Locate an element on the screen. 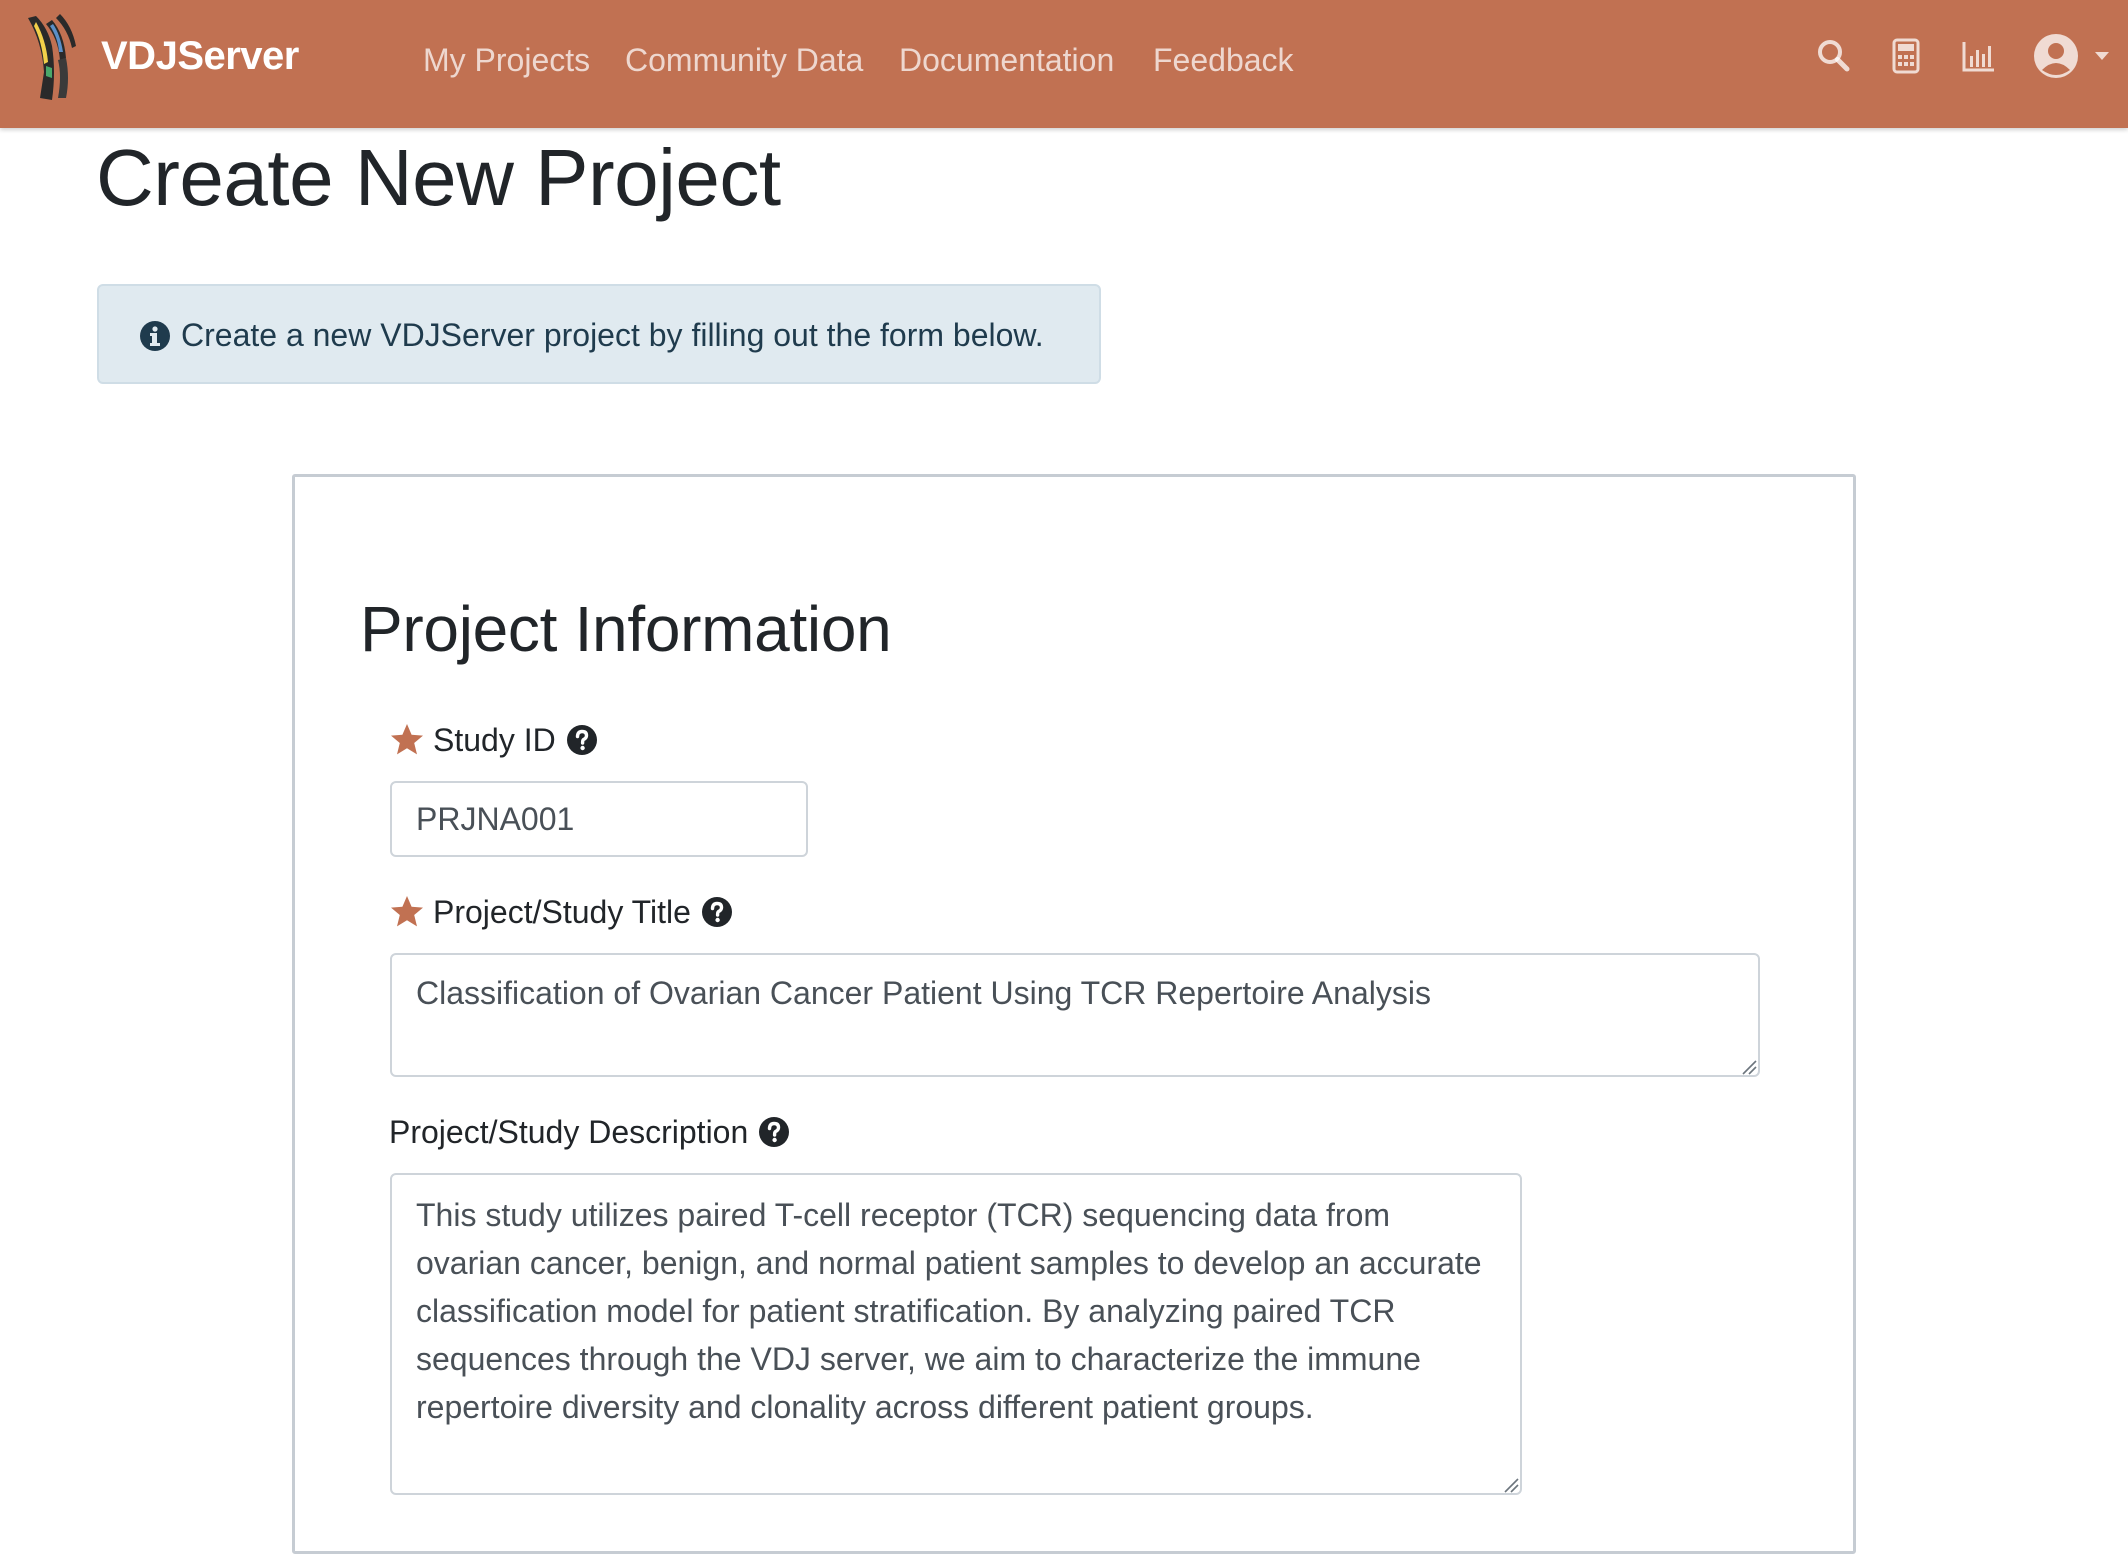 This screenshot has height=1554, width=2128. nav-link-feedback: Feedback is located at coordinates (1223, 60).